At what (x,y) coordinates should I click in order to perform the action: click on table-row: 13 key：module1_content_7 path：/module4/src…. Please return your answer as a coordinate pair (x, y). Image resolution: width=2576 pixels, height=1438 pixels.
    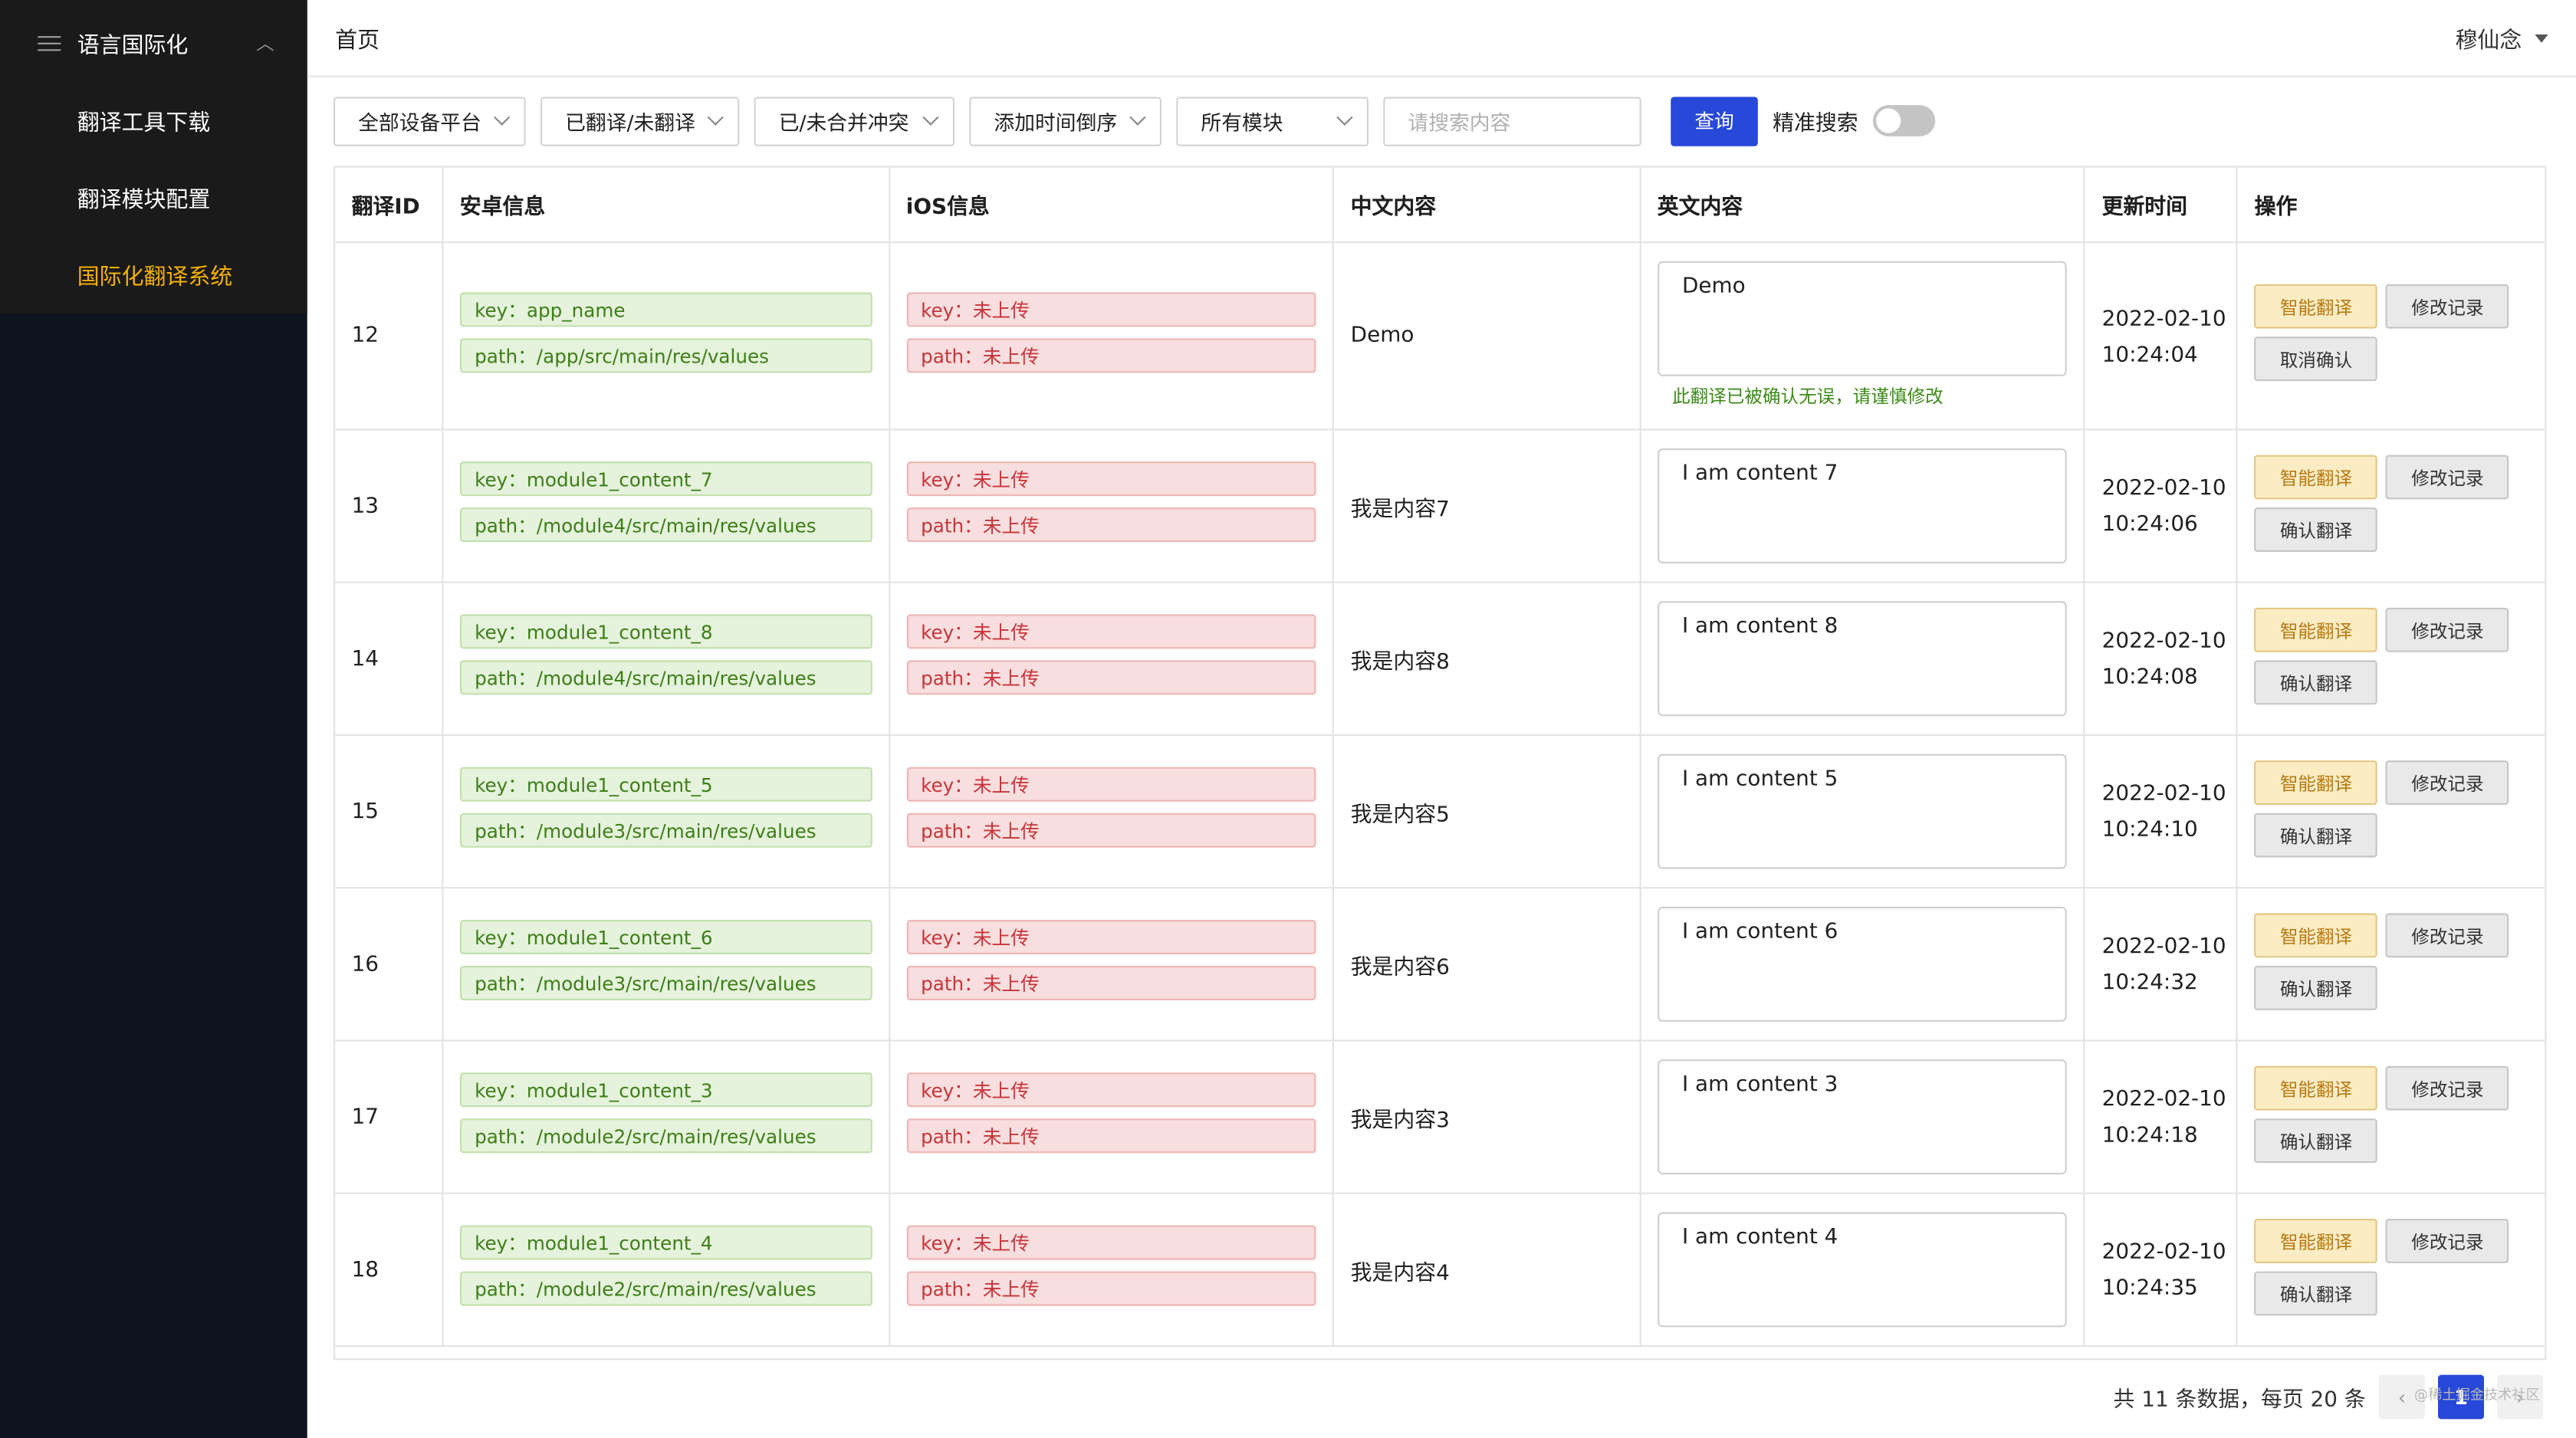
    Looking at the image, I should click on (1440, 506).